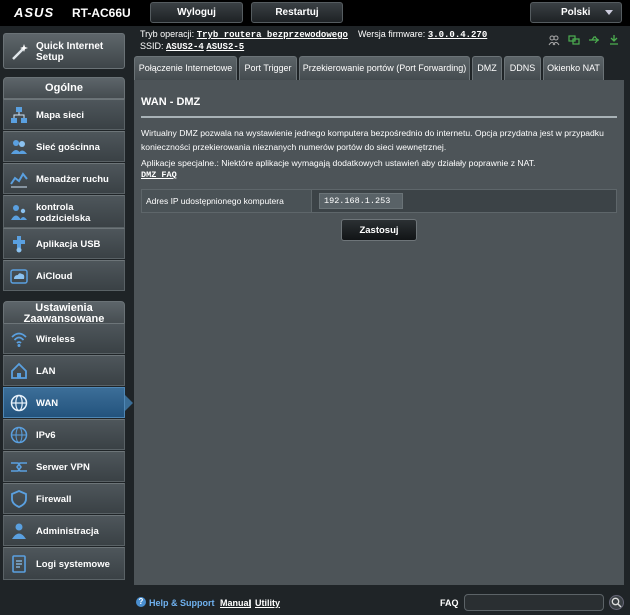 Image resolution: width=630 pixels, height=615 pixels. What do you see at coordinates (101, 13) in the screenshot?
I see `router-model: RT-AC66U` at bounding box center [101, 13].